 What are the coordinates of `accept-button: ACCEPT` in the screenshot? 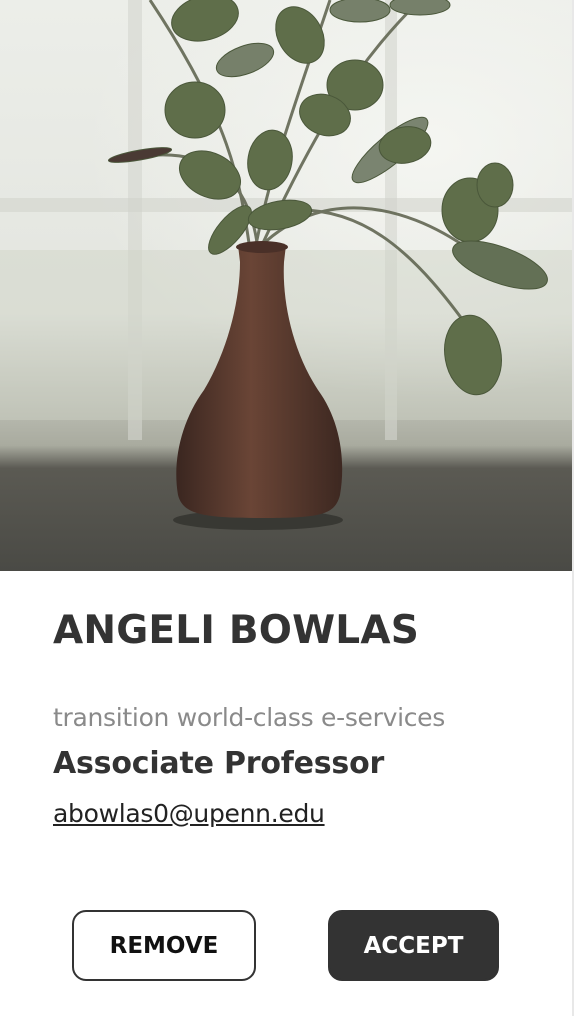 It's located at (413, 945).